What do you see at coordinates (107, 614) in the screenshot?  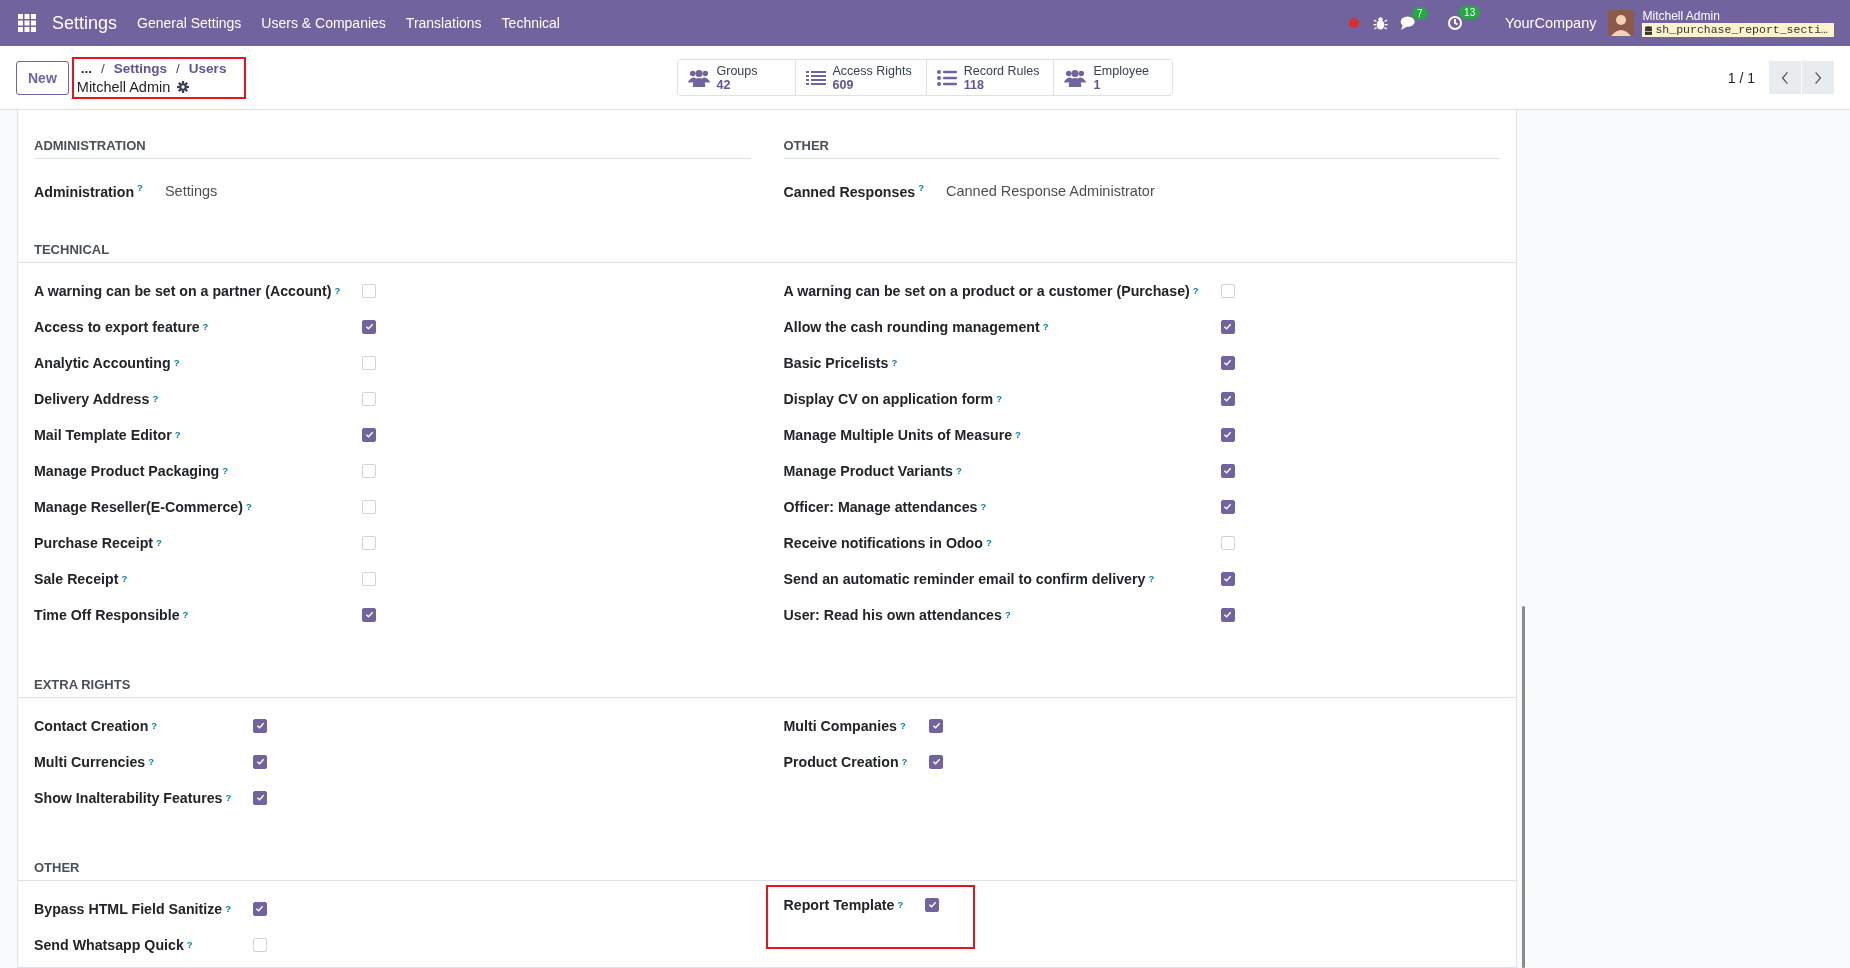 I see `field-label: Time Off Responsible` at bounding box center [107, 614].